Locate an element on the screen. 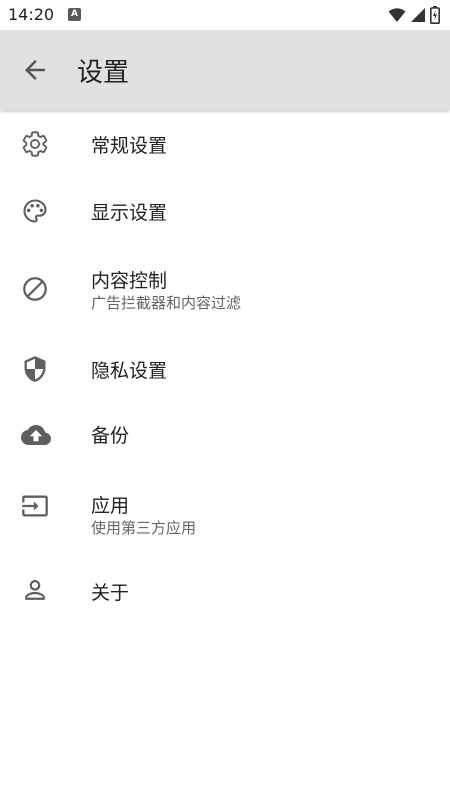  wifi-icon is located at coordinates (397, 15).